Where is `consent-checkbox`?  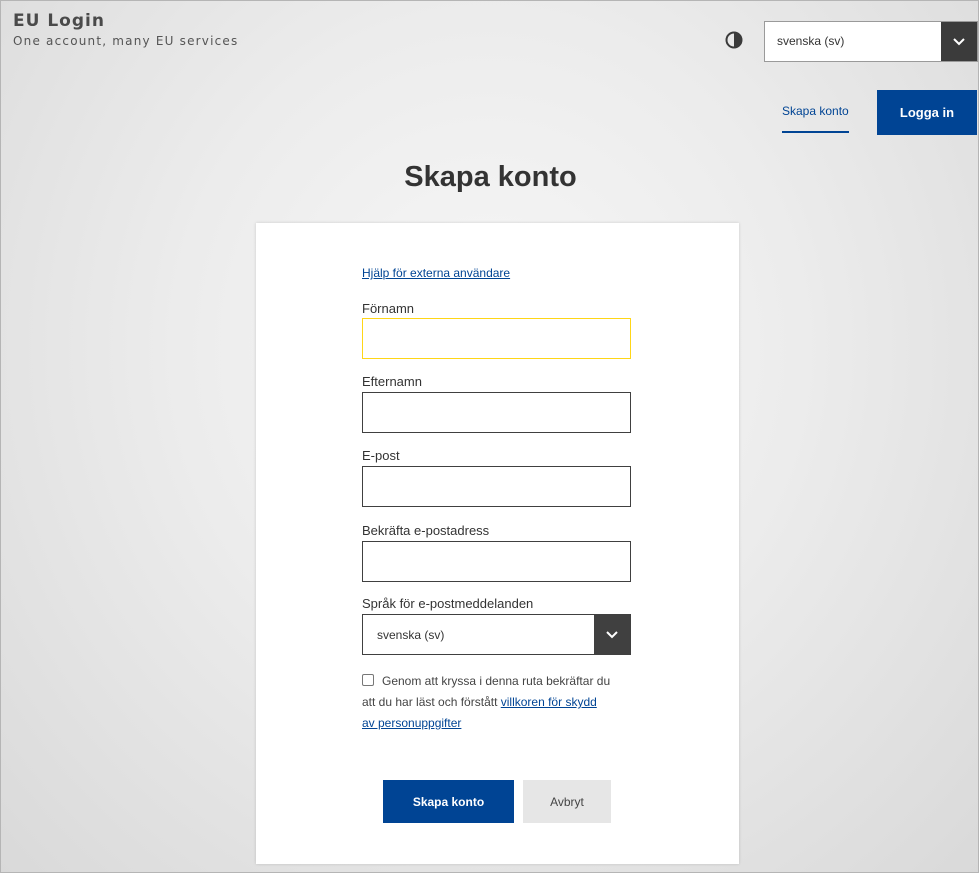 consent-checkbox is located at coordinates (368, 680).